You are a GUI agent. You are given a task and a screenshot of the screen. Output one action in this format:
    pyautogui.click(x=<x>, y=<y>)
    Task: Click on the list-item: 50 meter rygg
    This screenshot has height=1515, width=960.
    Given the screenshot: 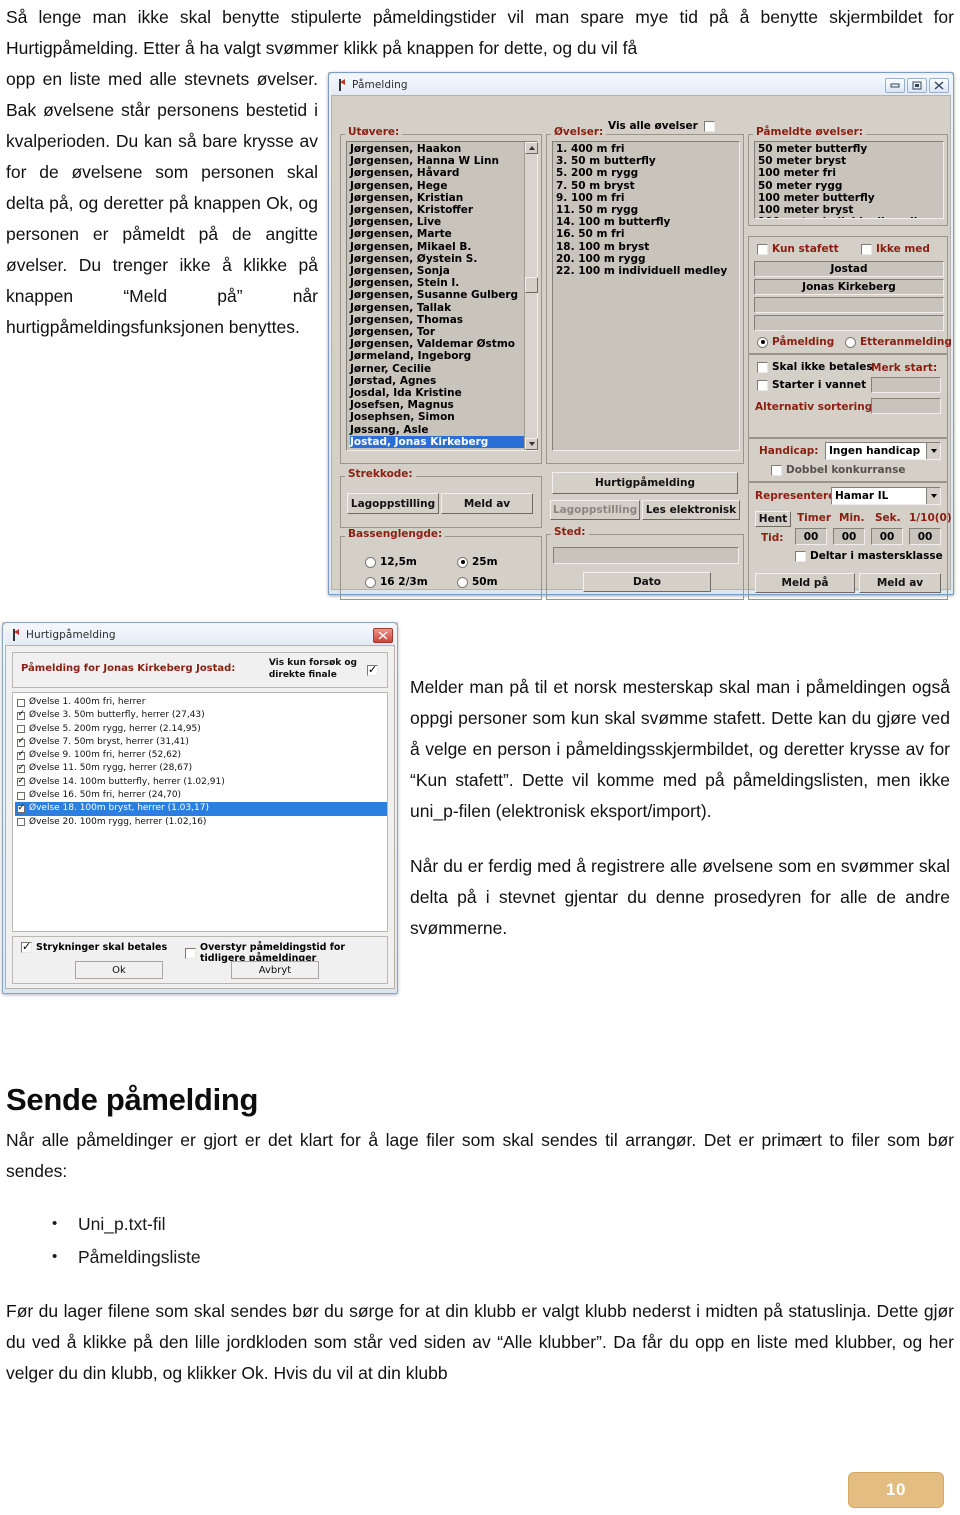 What is the action you would take?
    pyautogui.click(x=850, y=186)
    